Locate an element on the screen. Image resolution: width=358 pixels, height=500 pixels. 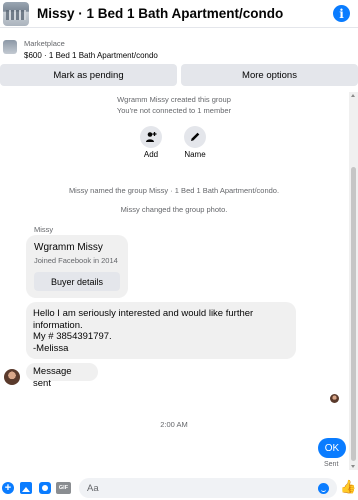
info-icon: i is located at coordinates (341, 13).